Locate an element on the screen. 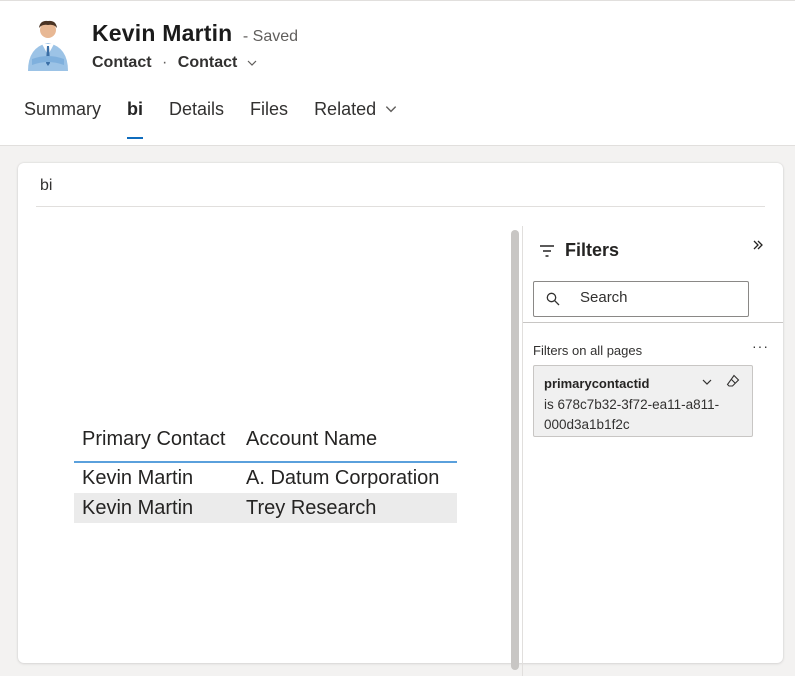 The width and height of the screenshot is (795, 676). tab-list: Summary bi Details Files Related is located at coordinates (224, 119).